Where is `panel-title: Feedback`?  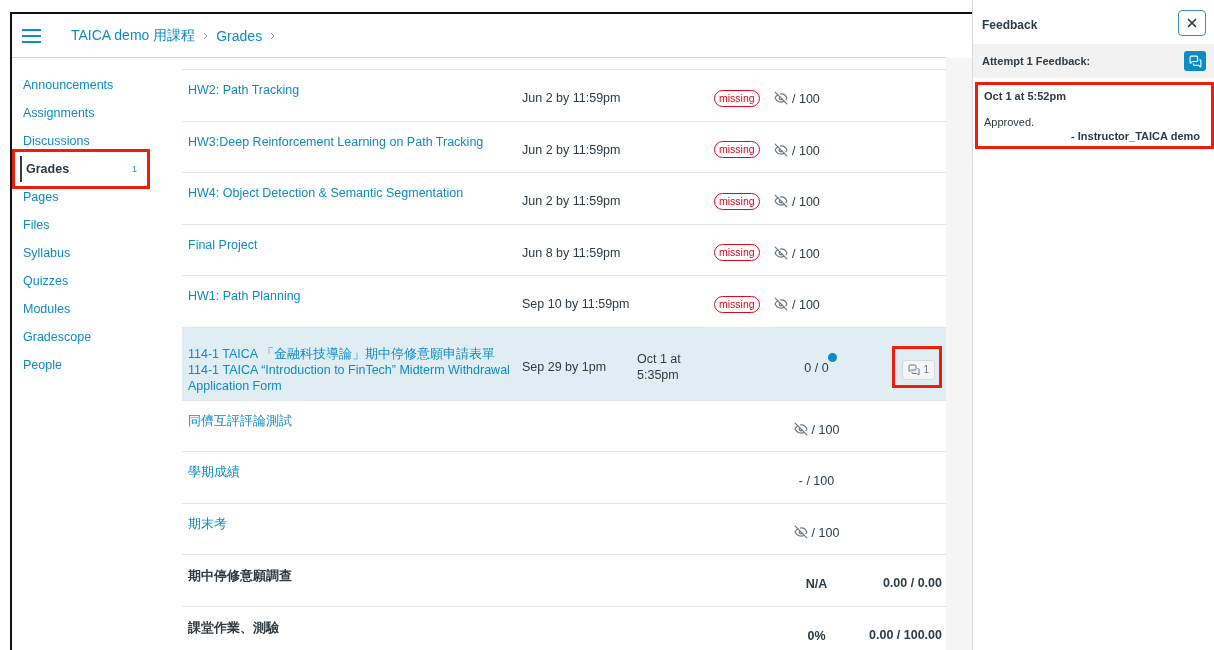
panel-title: Feedback is located at coordinates (1010, 24).